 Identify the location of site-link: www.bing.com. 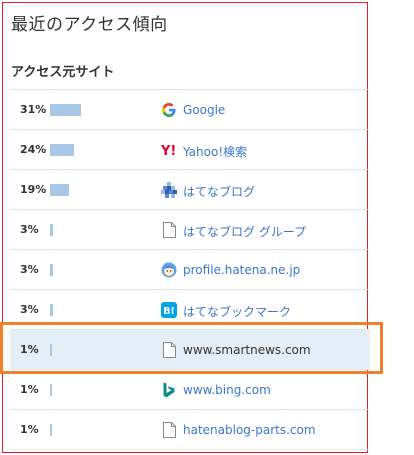
(227, 390).